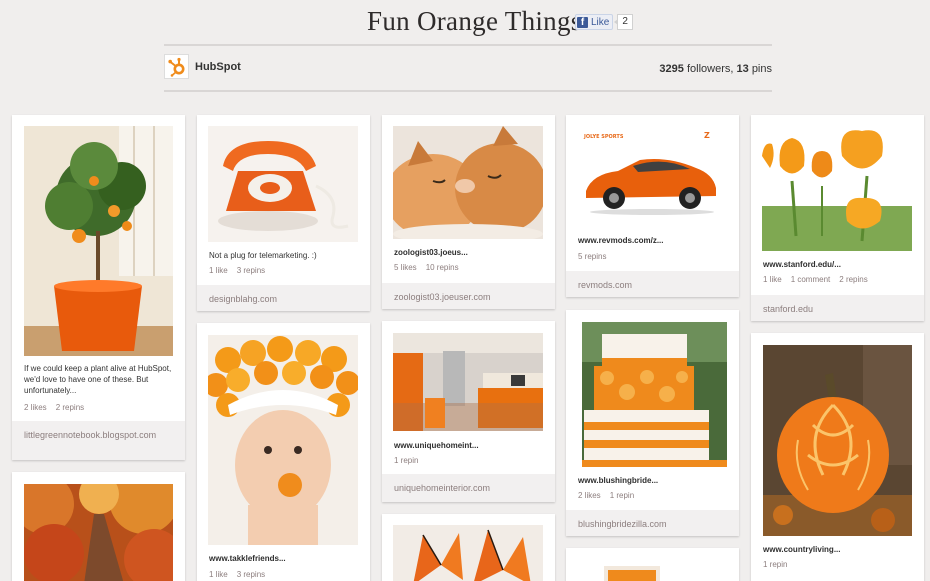 This screenshot has height=581, width=930. I want to click on board-stats: 3295 followers, 13 pins, so click(715, 69).